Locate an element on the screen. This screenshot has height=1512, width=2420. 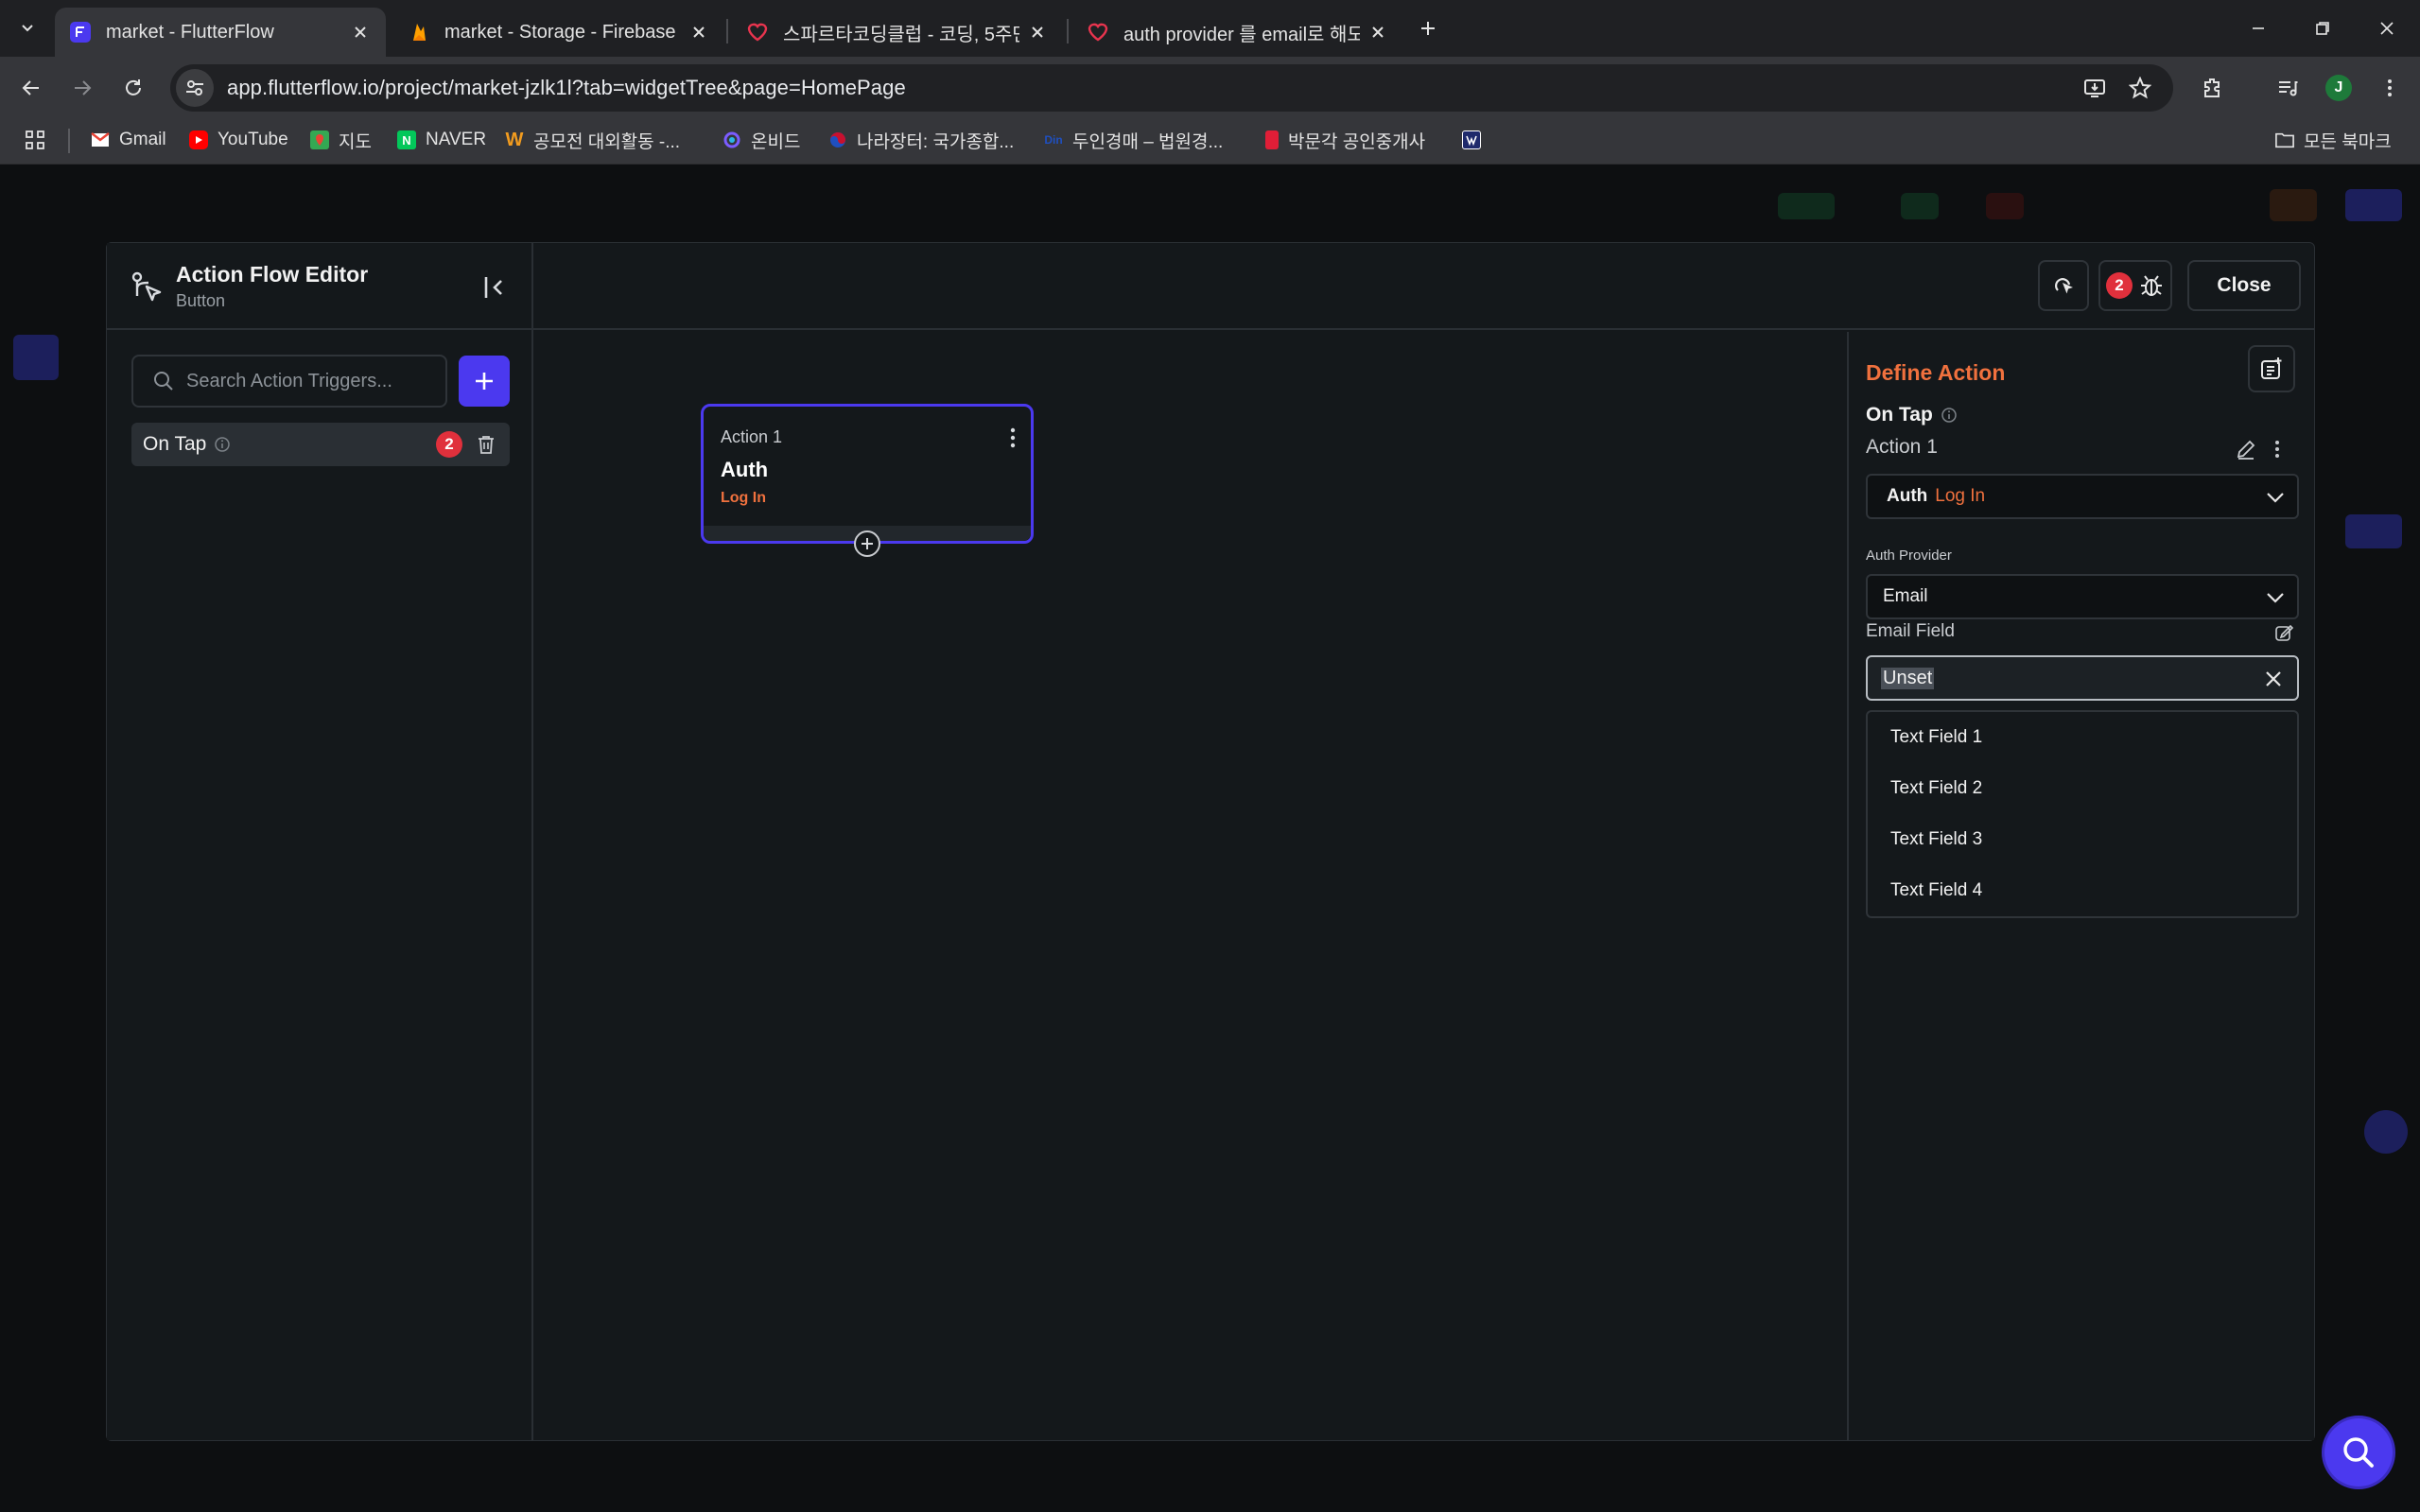
bookmark-bakmungak: 박문각 공인중개사 is located at coordinates (1345, 140).